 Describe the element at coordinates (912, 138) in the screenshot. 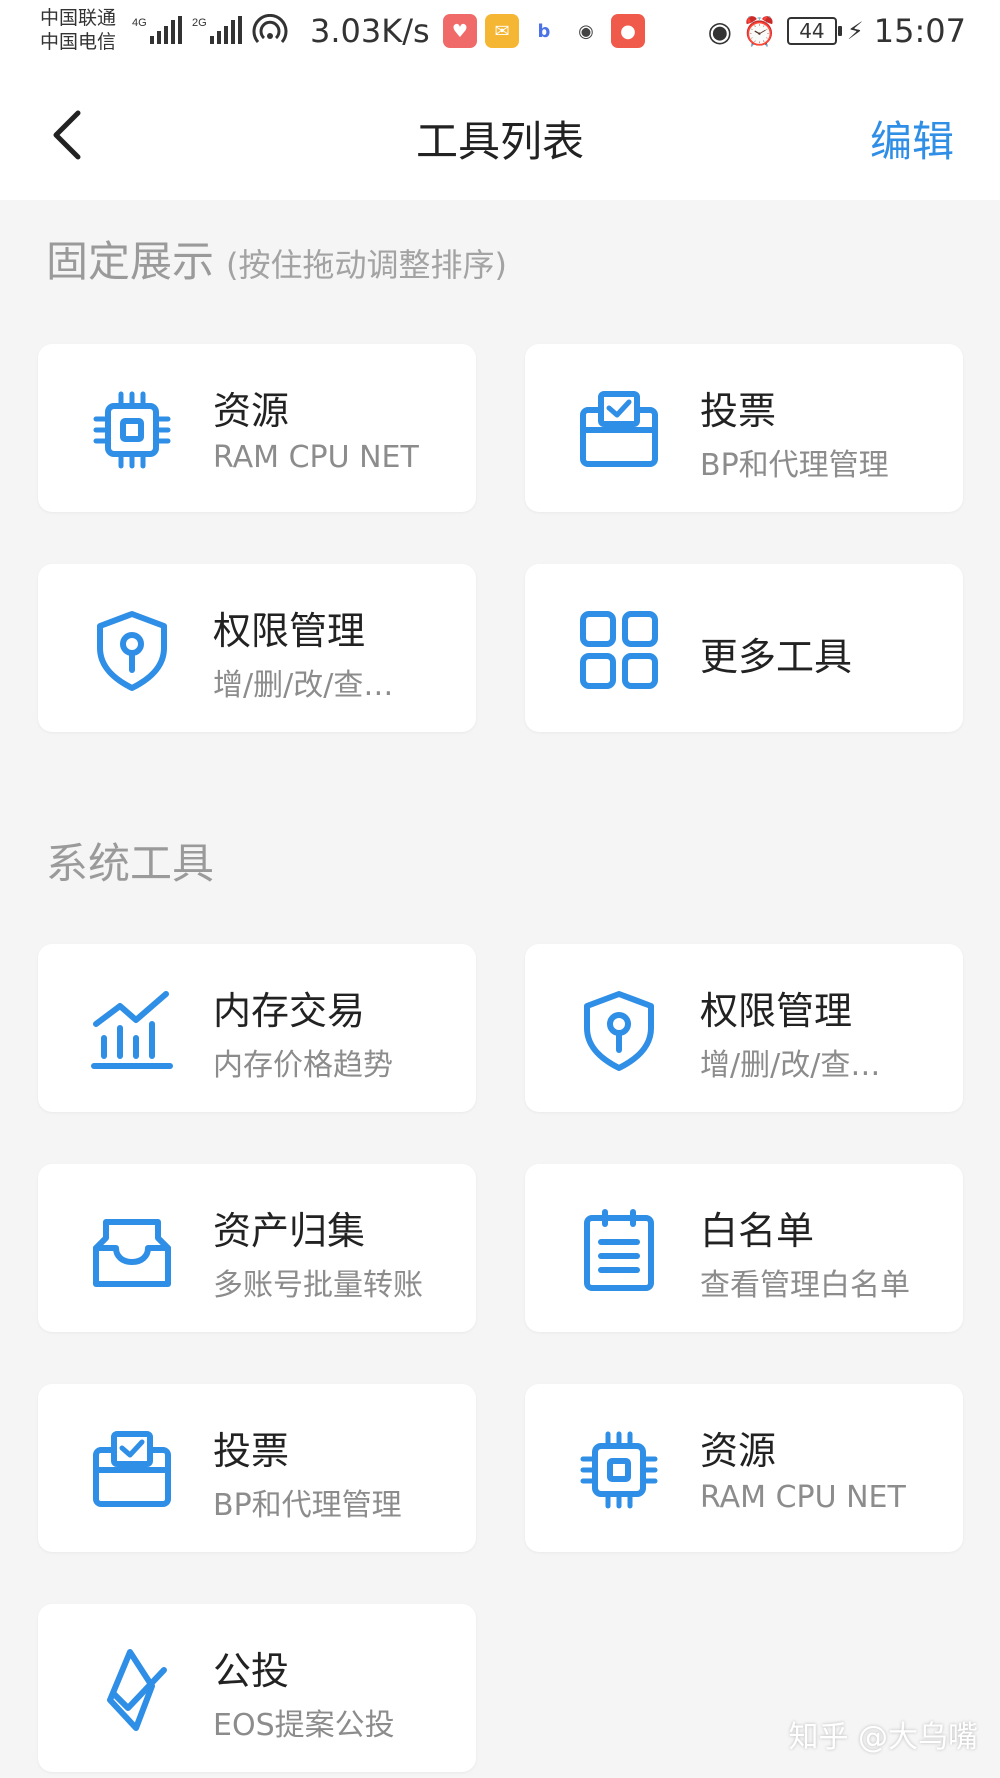

I see `edit-button: 编辑` at that location.